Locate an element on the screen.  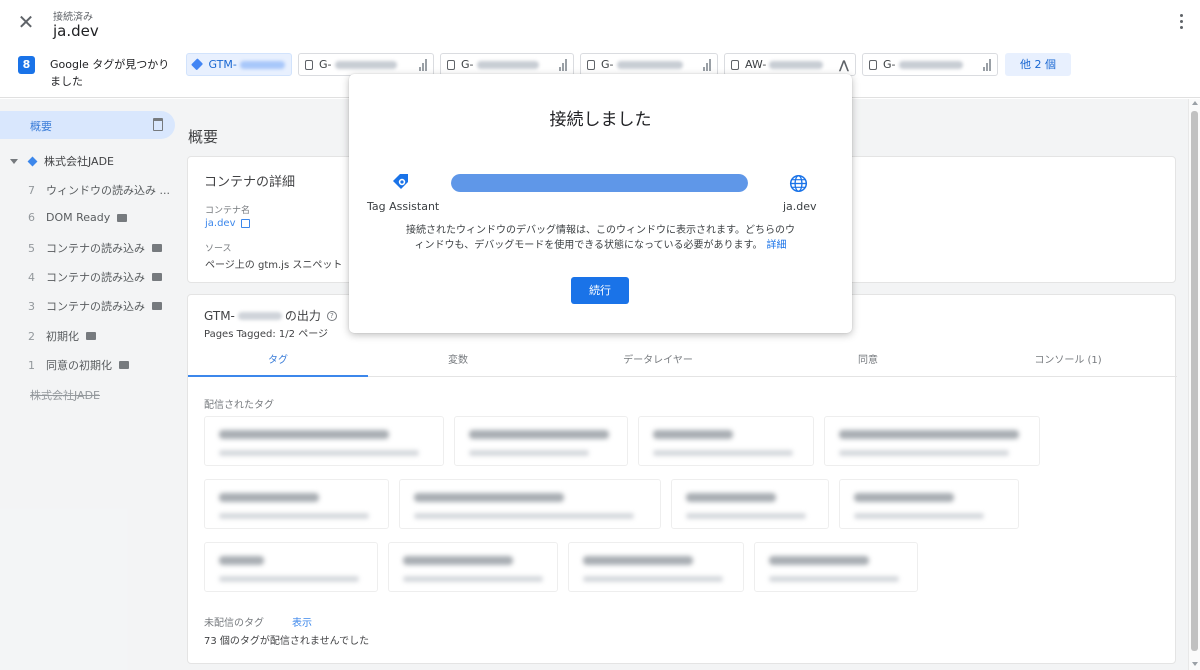
dialog-title: 接続しました is located at coordinates (600, 120).